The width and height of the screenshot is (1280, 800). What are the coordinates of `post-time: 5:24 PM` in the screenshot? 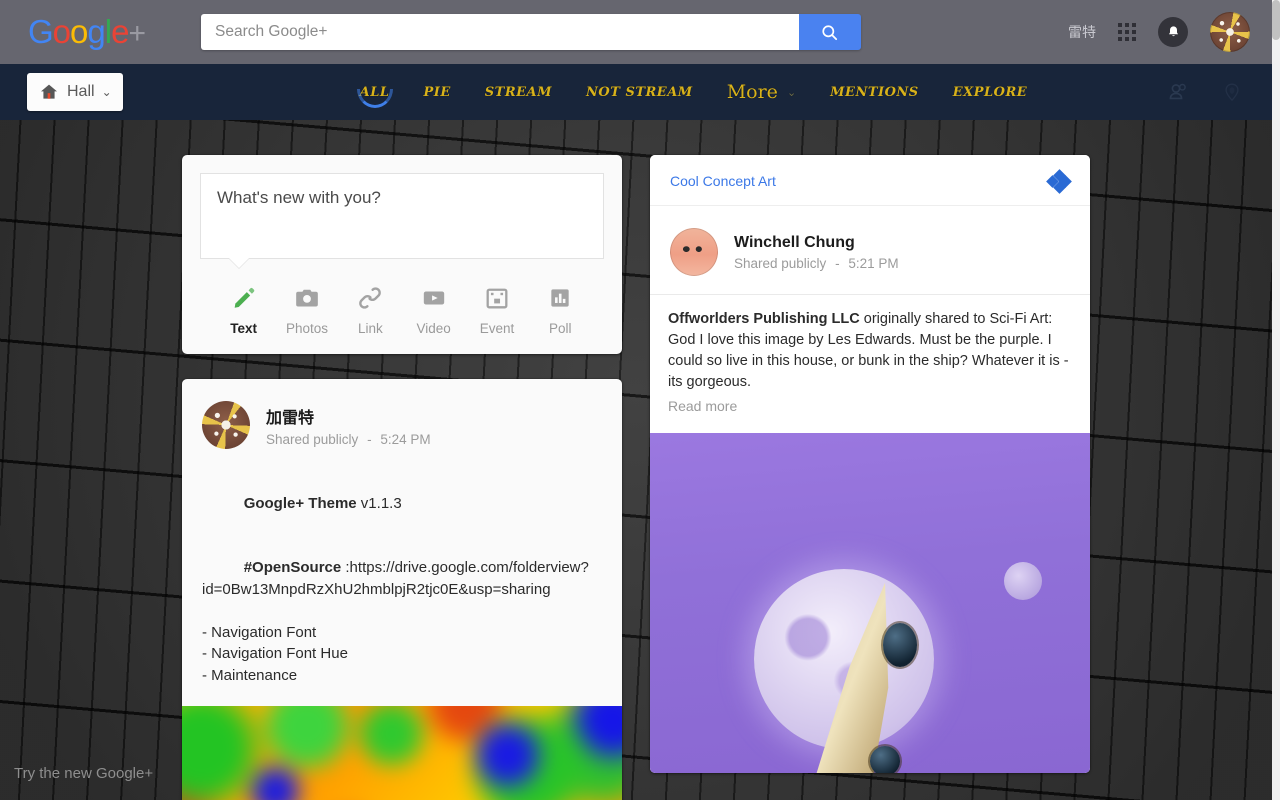 It's located at (405, 439).